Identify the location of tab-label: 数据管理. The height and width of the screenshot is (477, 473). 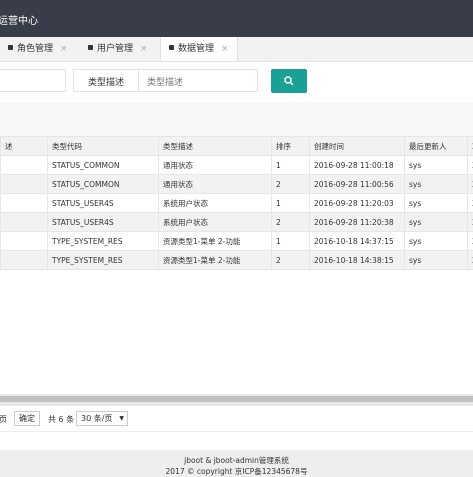
(196, 49).